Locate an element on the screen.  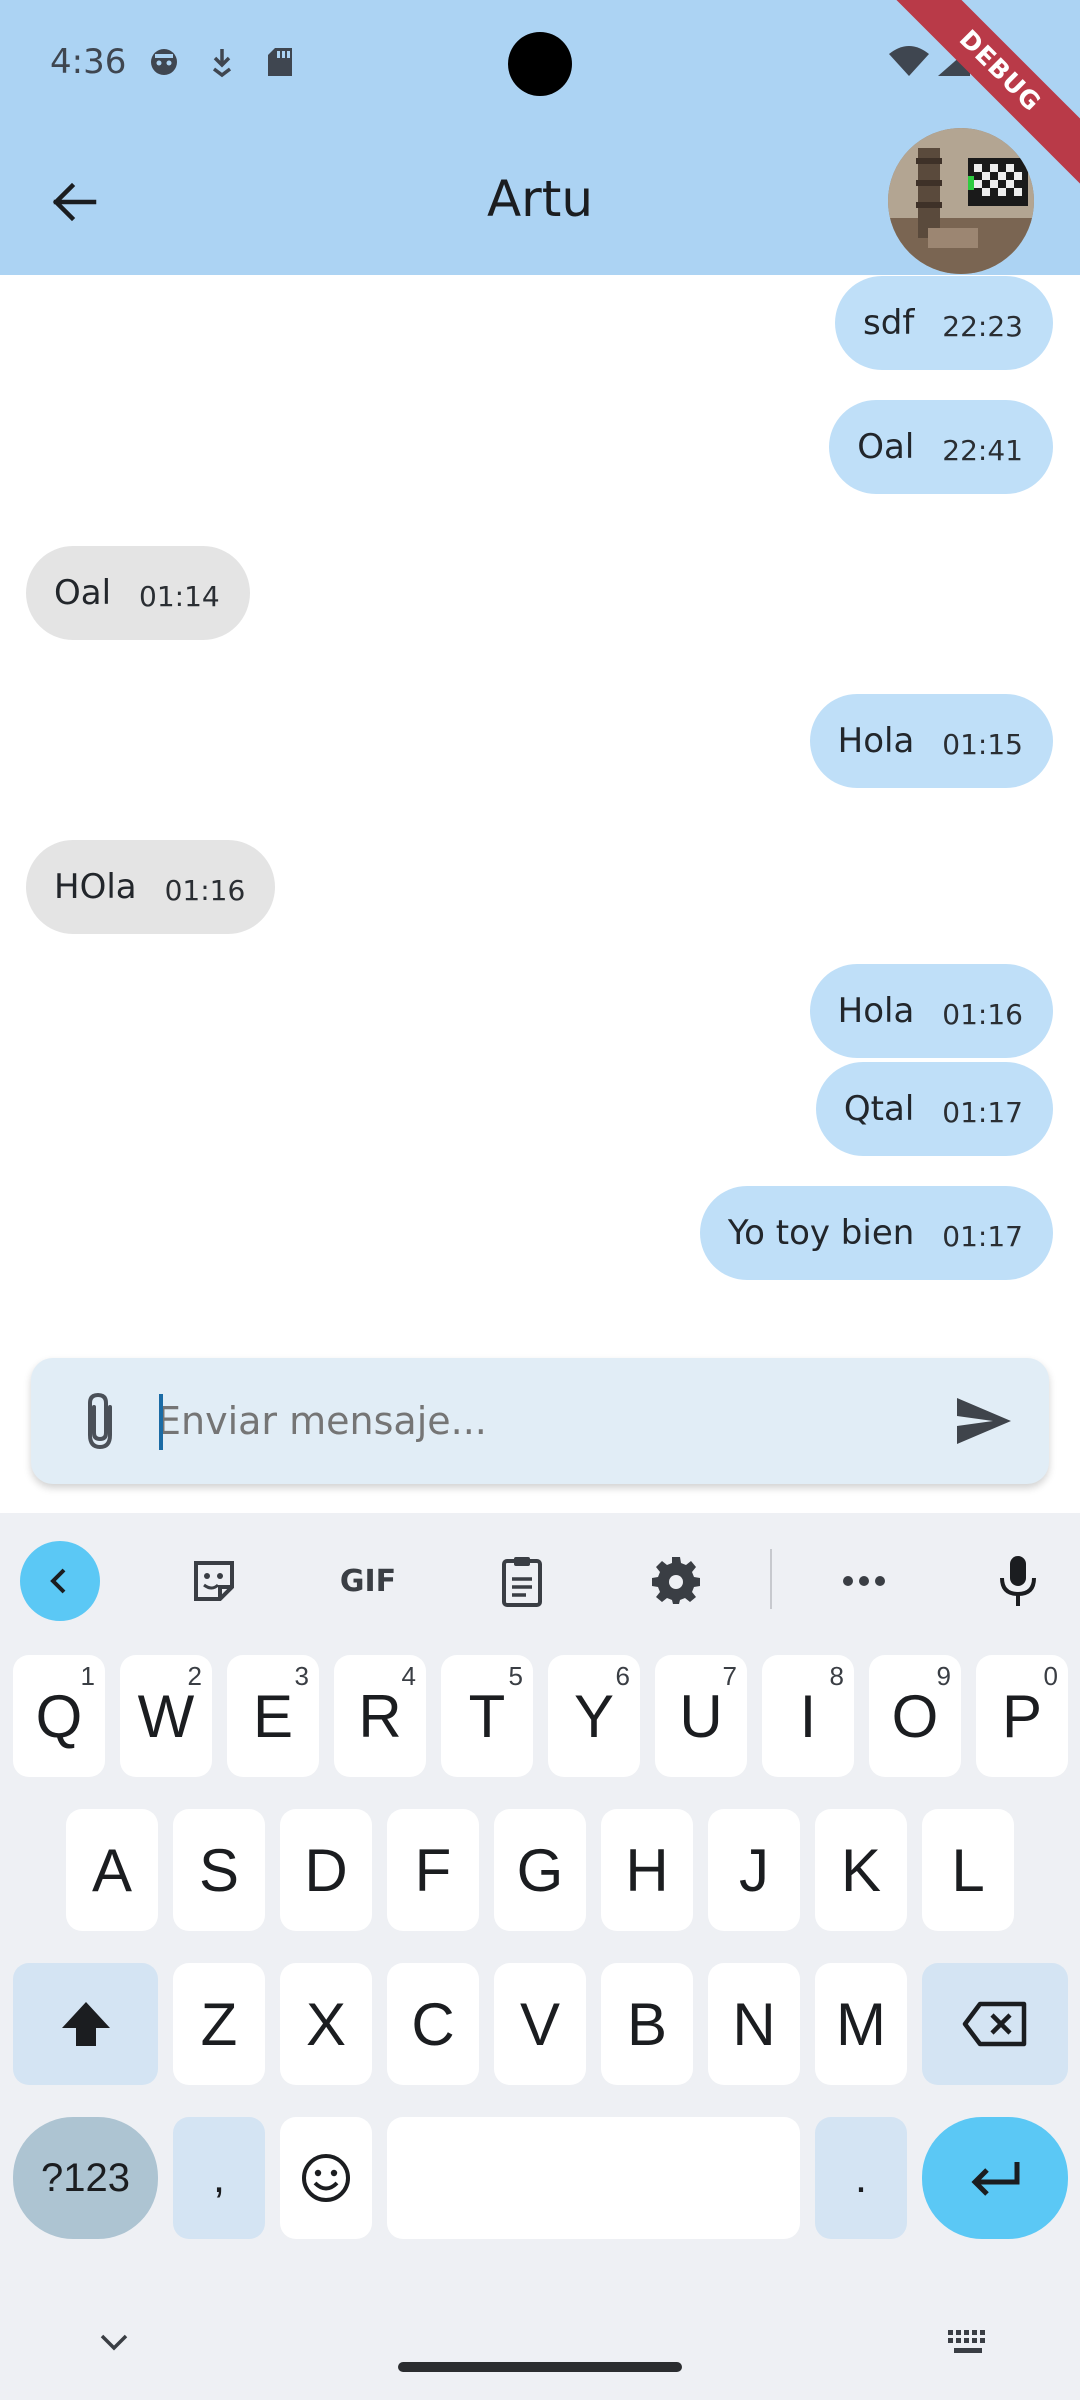
key-p: P0 is located at coordinates (1022, 1716).